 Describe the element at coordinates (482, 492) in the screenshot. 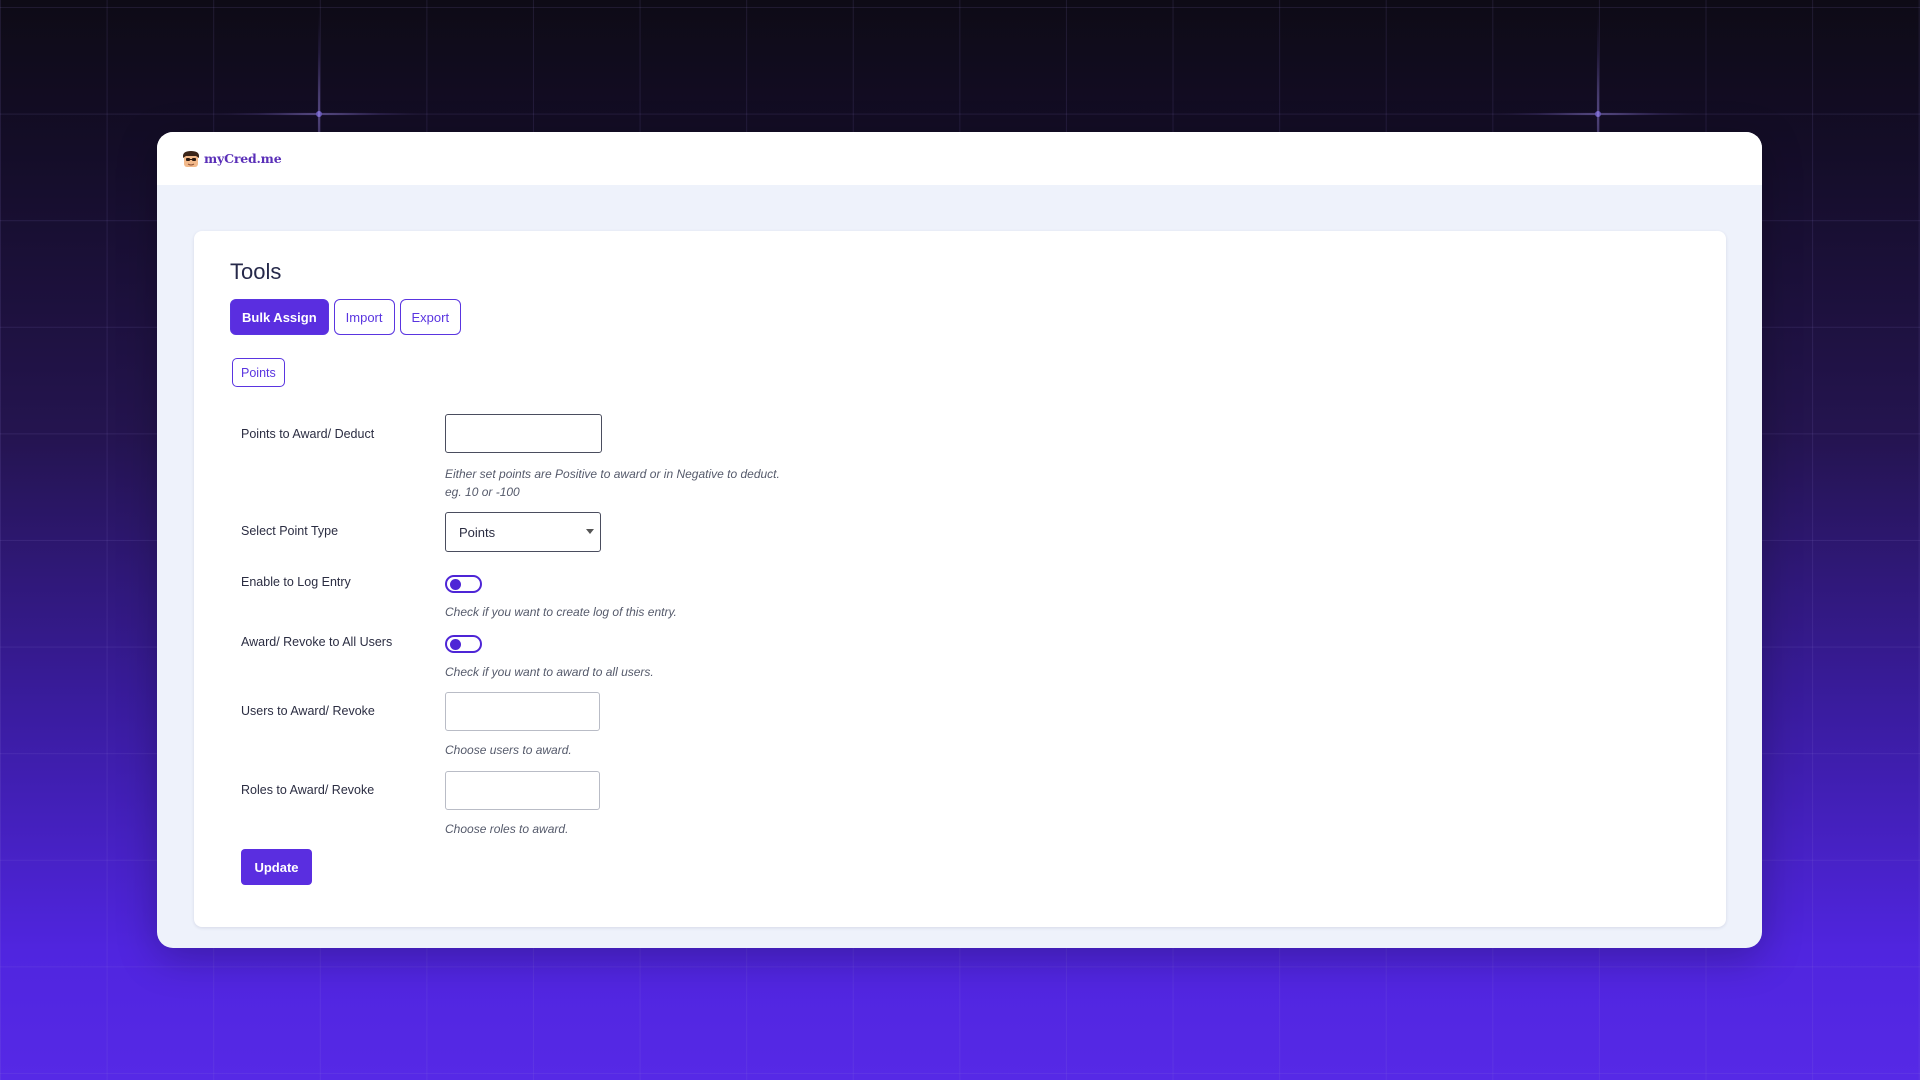

I see `points-hint-line2: eg. 10 or -100` at that location.